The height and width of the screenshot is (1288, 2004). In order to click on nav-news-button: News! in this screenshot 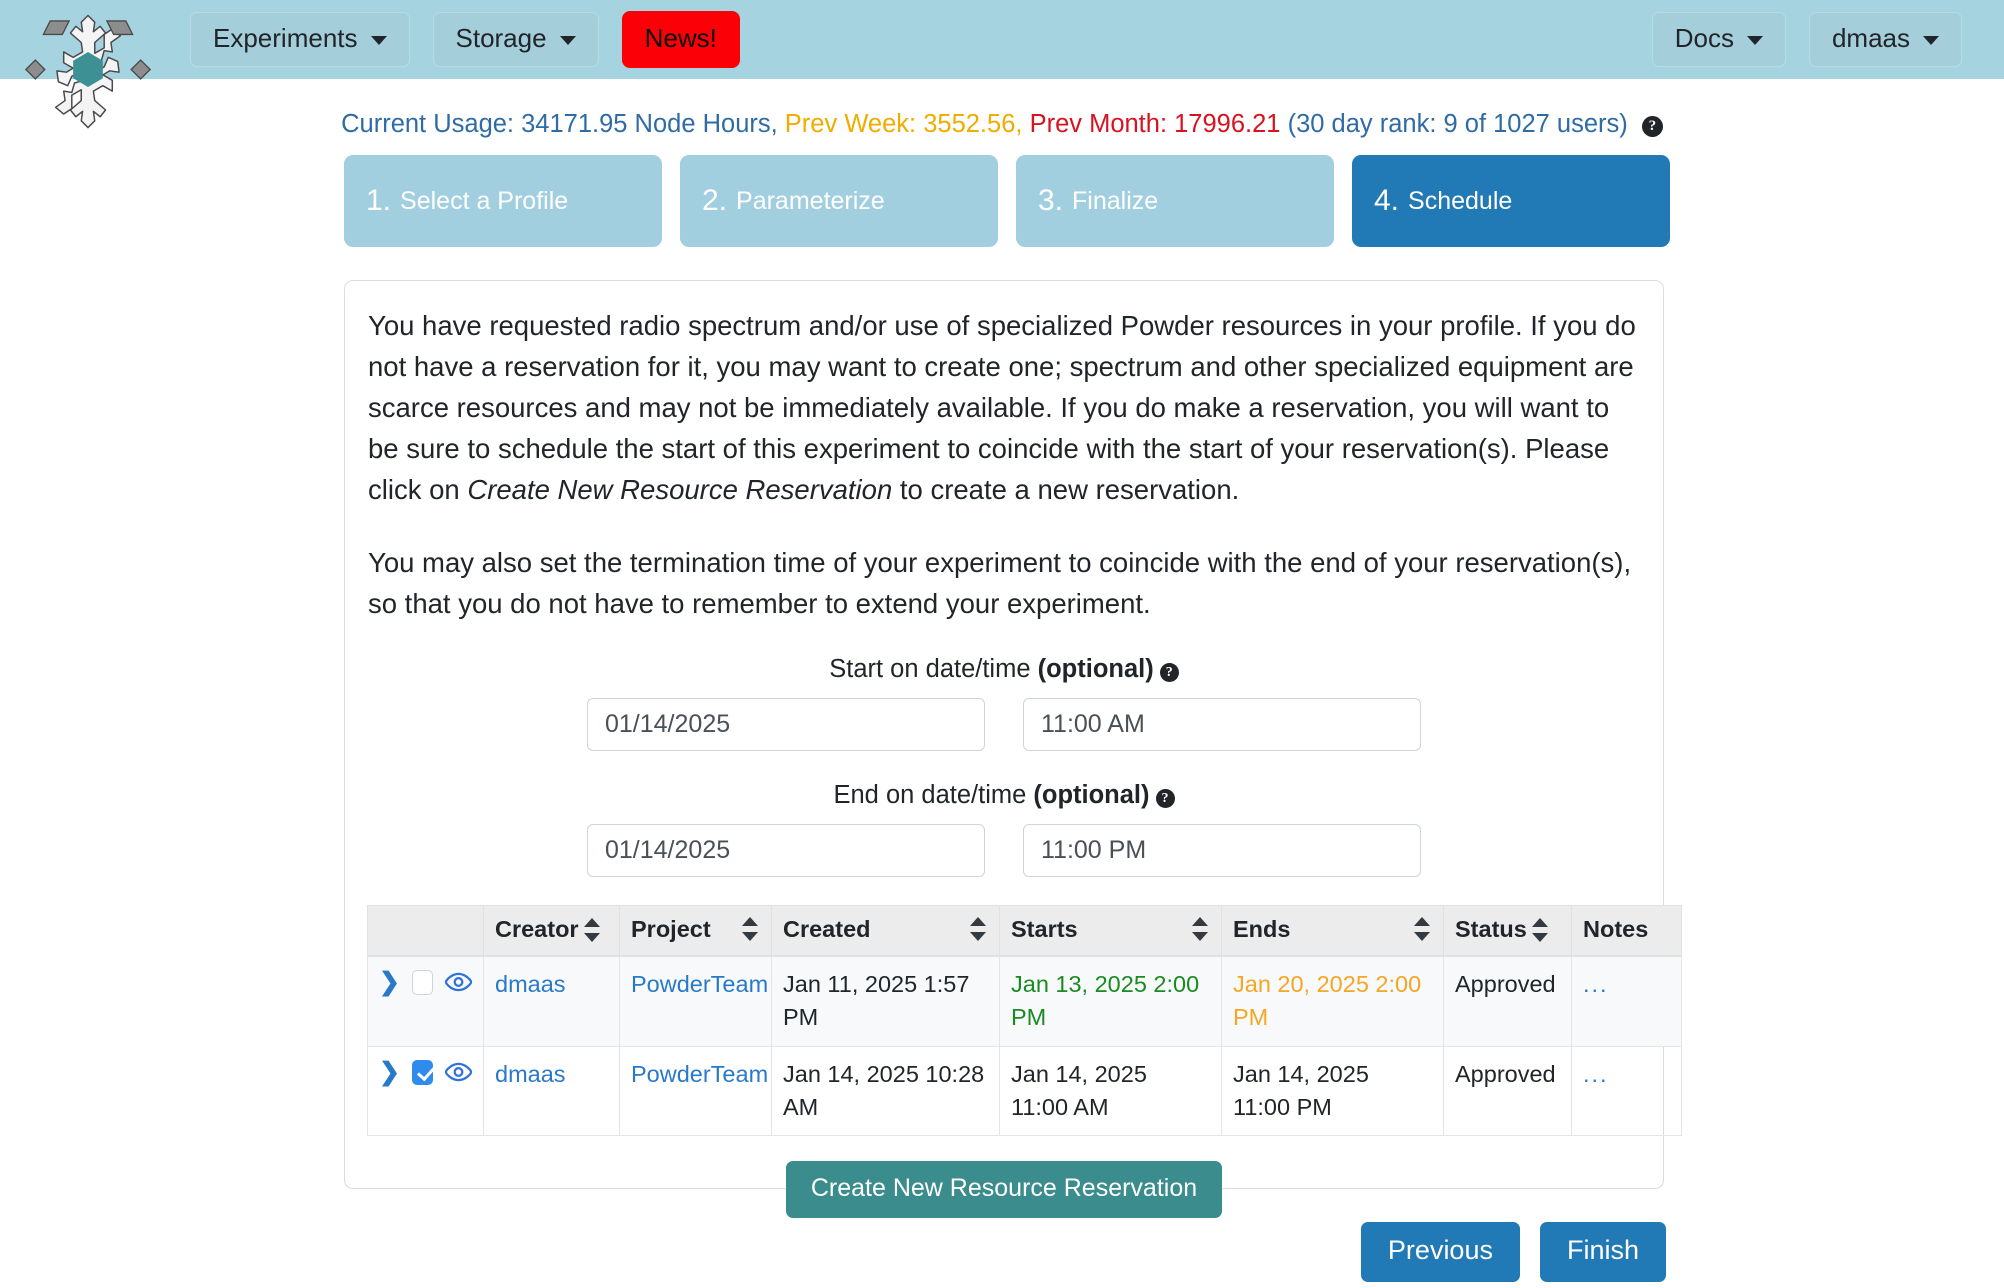, I will do `click(680, 39)`.